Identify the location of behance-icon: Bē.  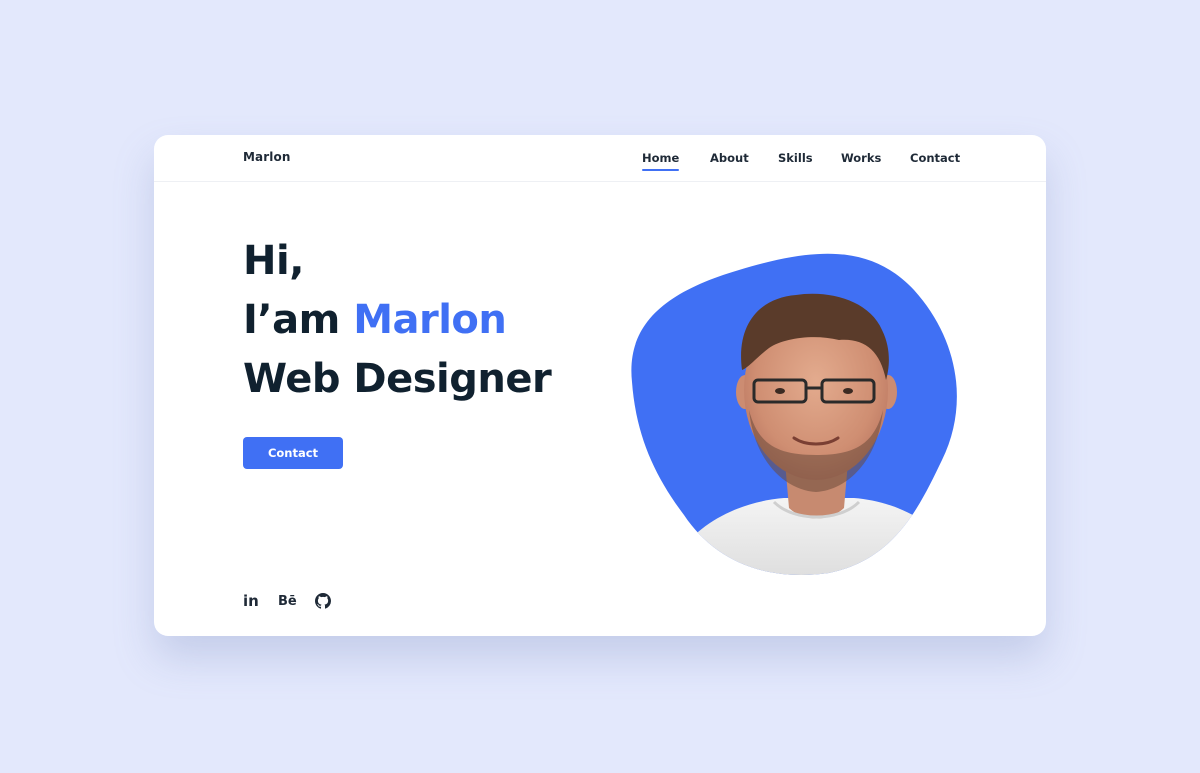
(287, 603).